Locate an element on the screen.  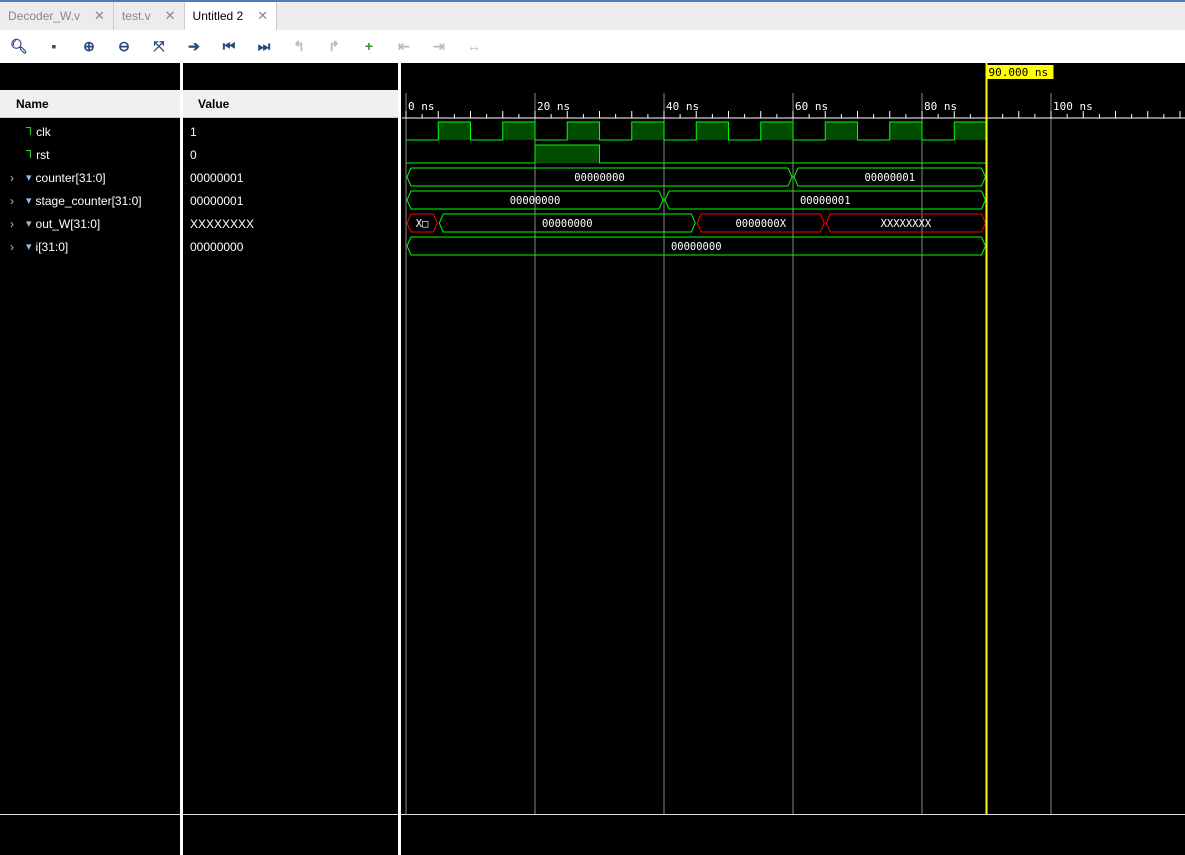
save-icon: ▪ is located at coordinates (54, 46).